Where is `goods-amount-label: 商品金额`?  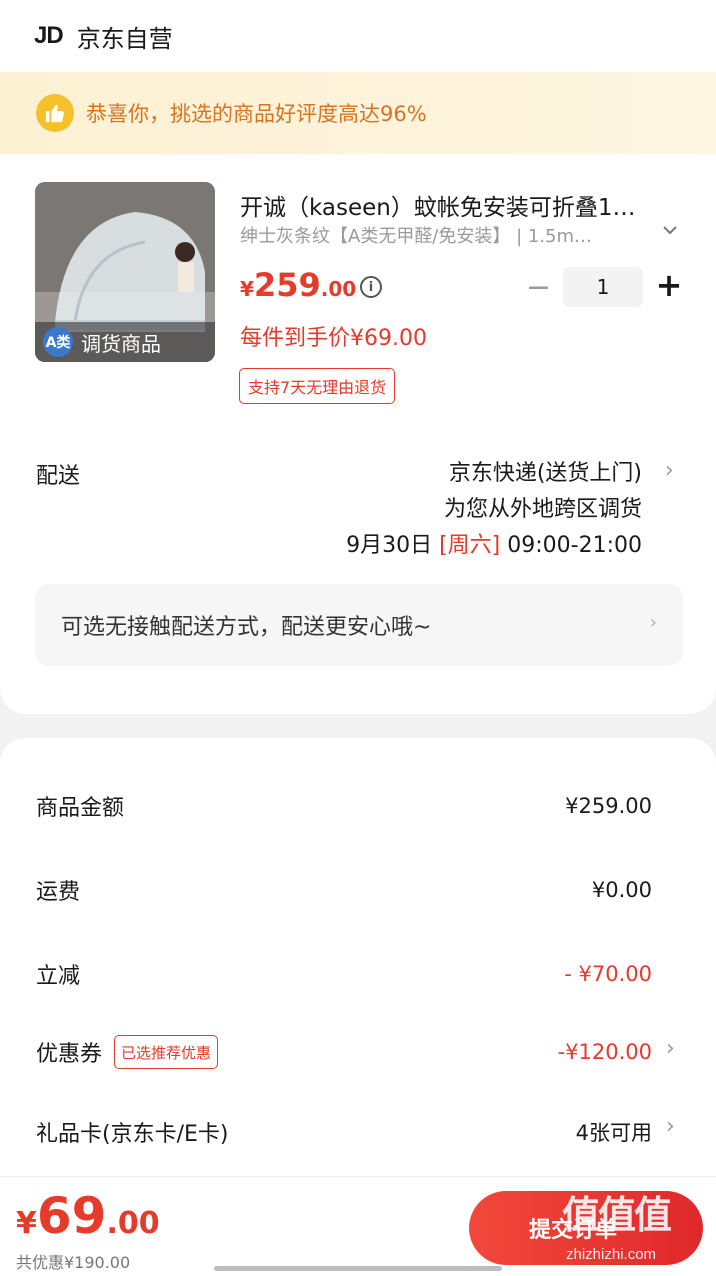
goods-amount-label: 商品金额 is located at coordinates (80, 808).